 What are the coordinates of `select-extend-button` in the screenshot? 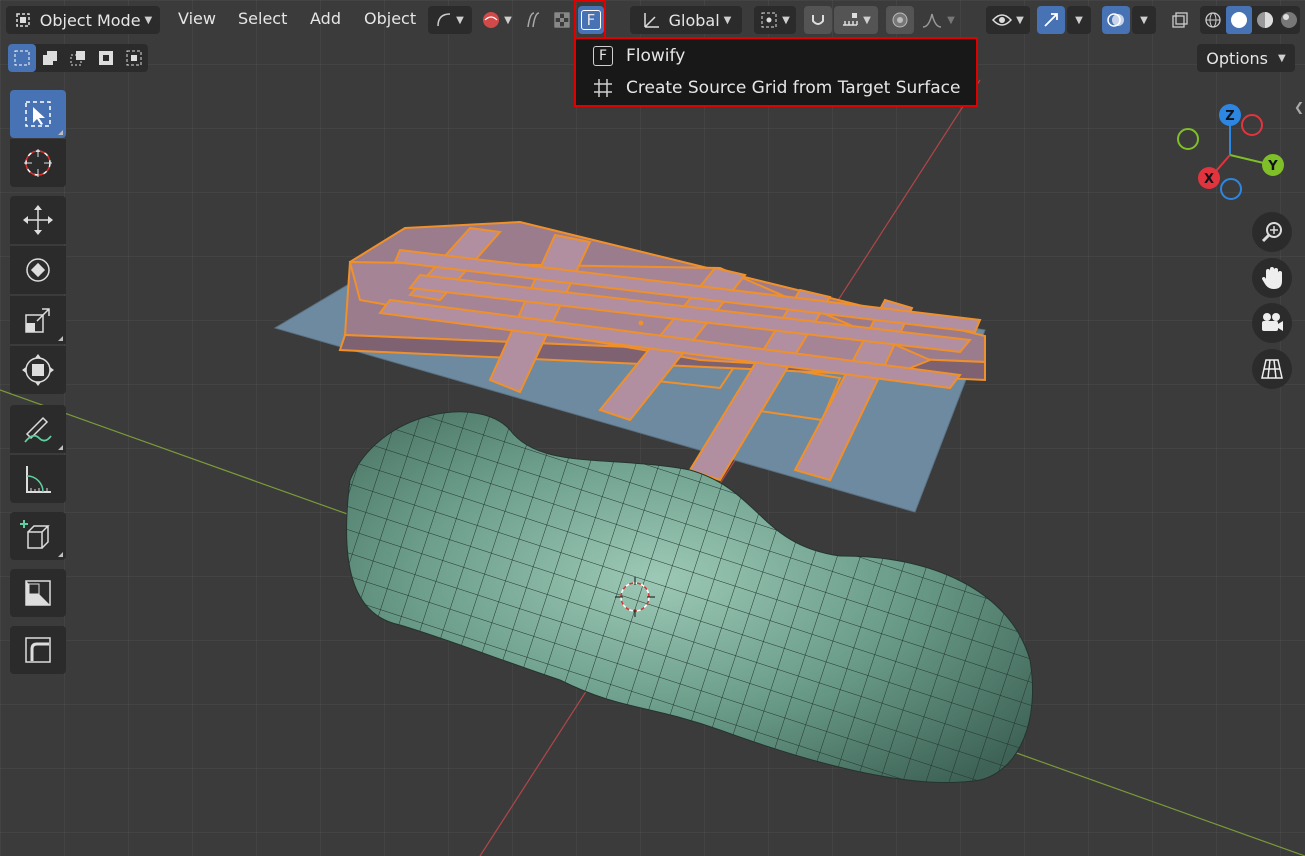 It's located at (50, 58).